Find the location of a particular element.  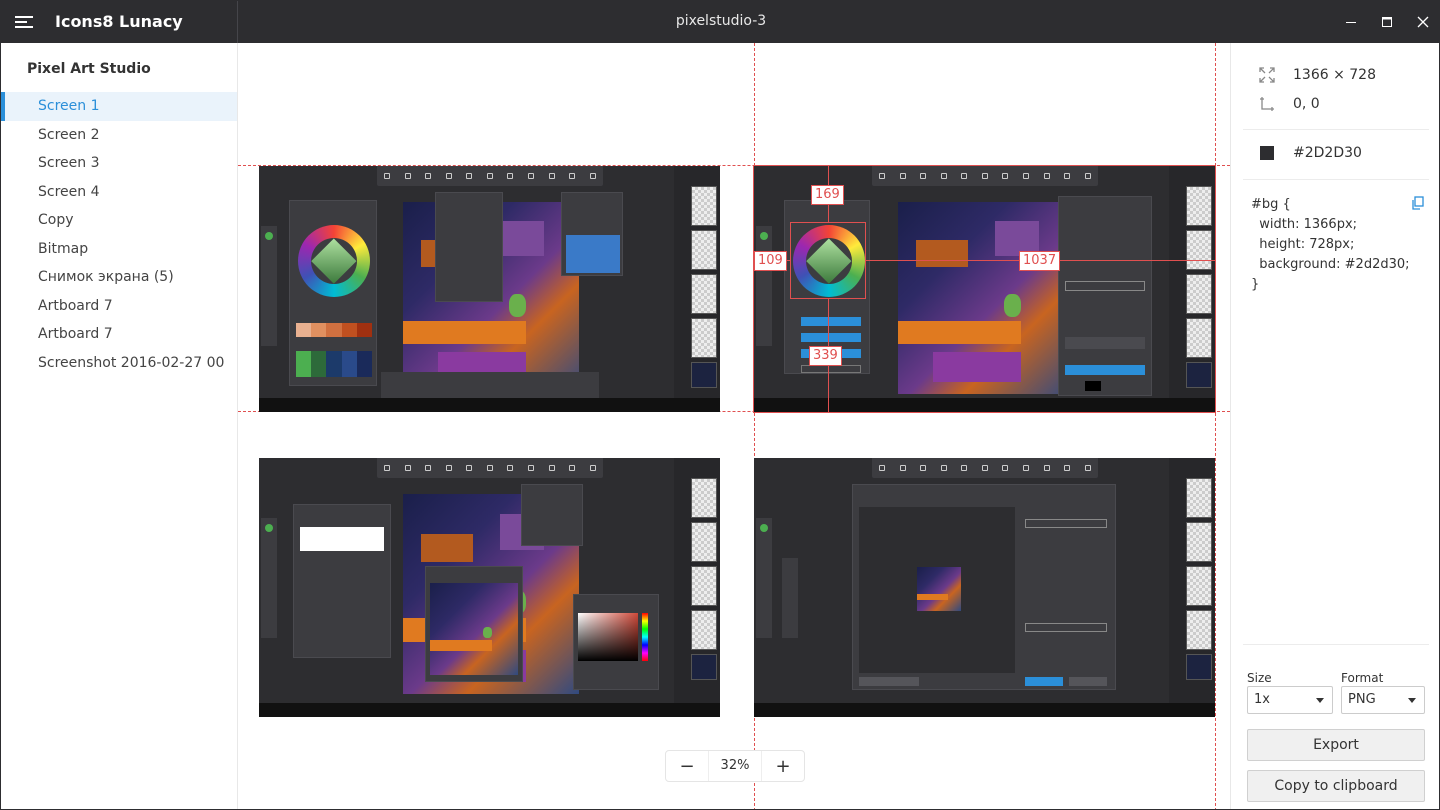

measure-right-label: 1037 is located at coordinates (1040, 261).